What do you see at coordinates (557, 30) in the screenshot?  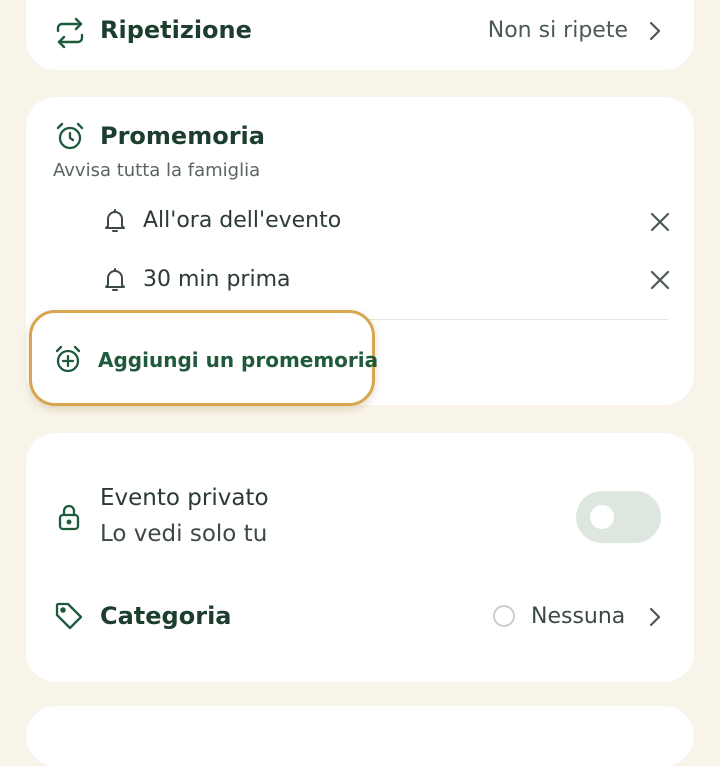 I see `repeat-value: Non si ripete` at bounding box center [557, 30].